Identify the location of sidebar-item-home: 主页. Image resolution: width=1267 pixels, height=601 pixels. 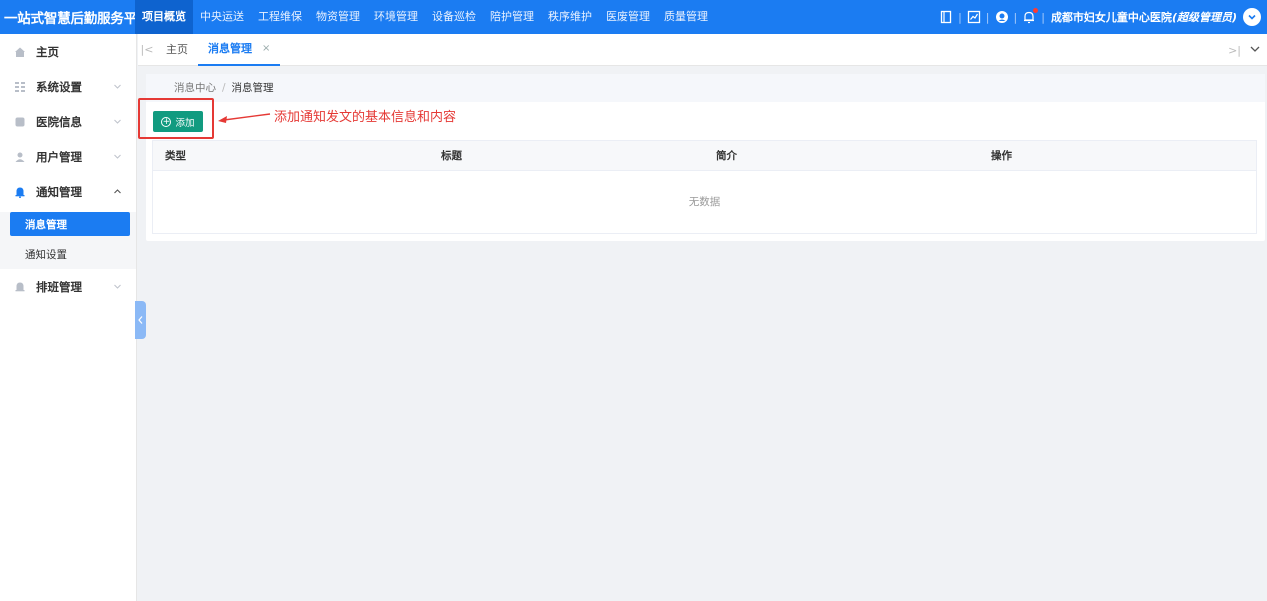
(68, 51).